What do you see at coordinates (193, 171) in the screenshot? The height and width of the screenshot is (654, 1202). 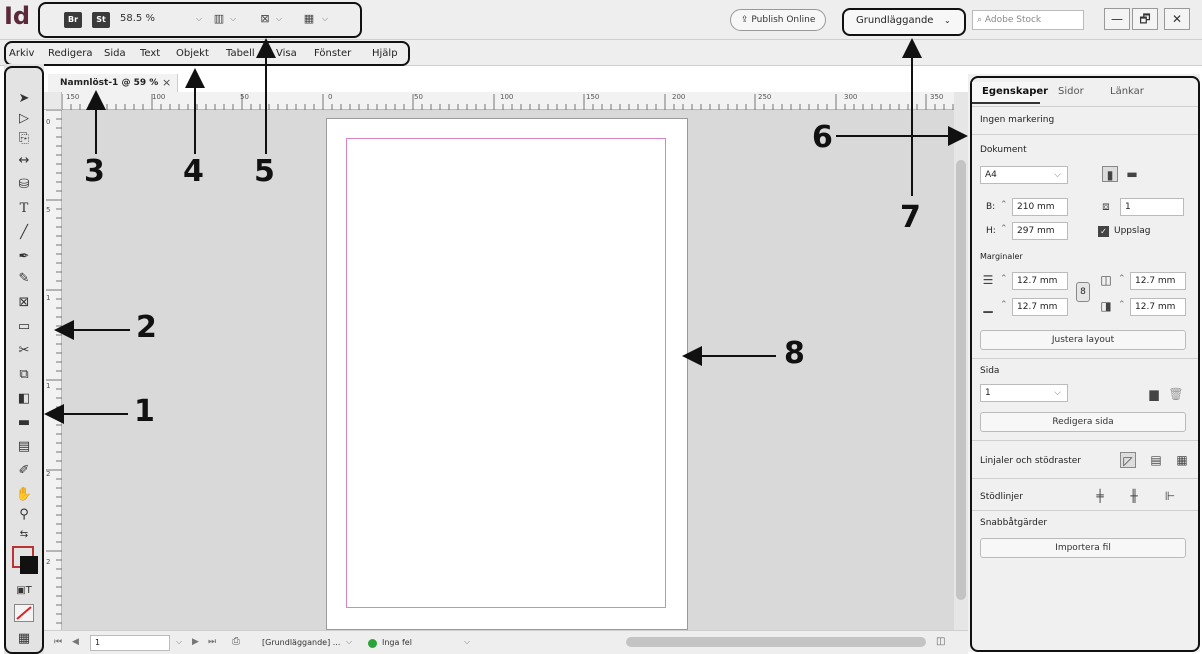 I see `callout-number-4: 4` at bounding box center [193, 171].